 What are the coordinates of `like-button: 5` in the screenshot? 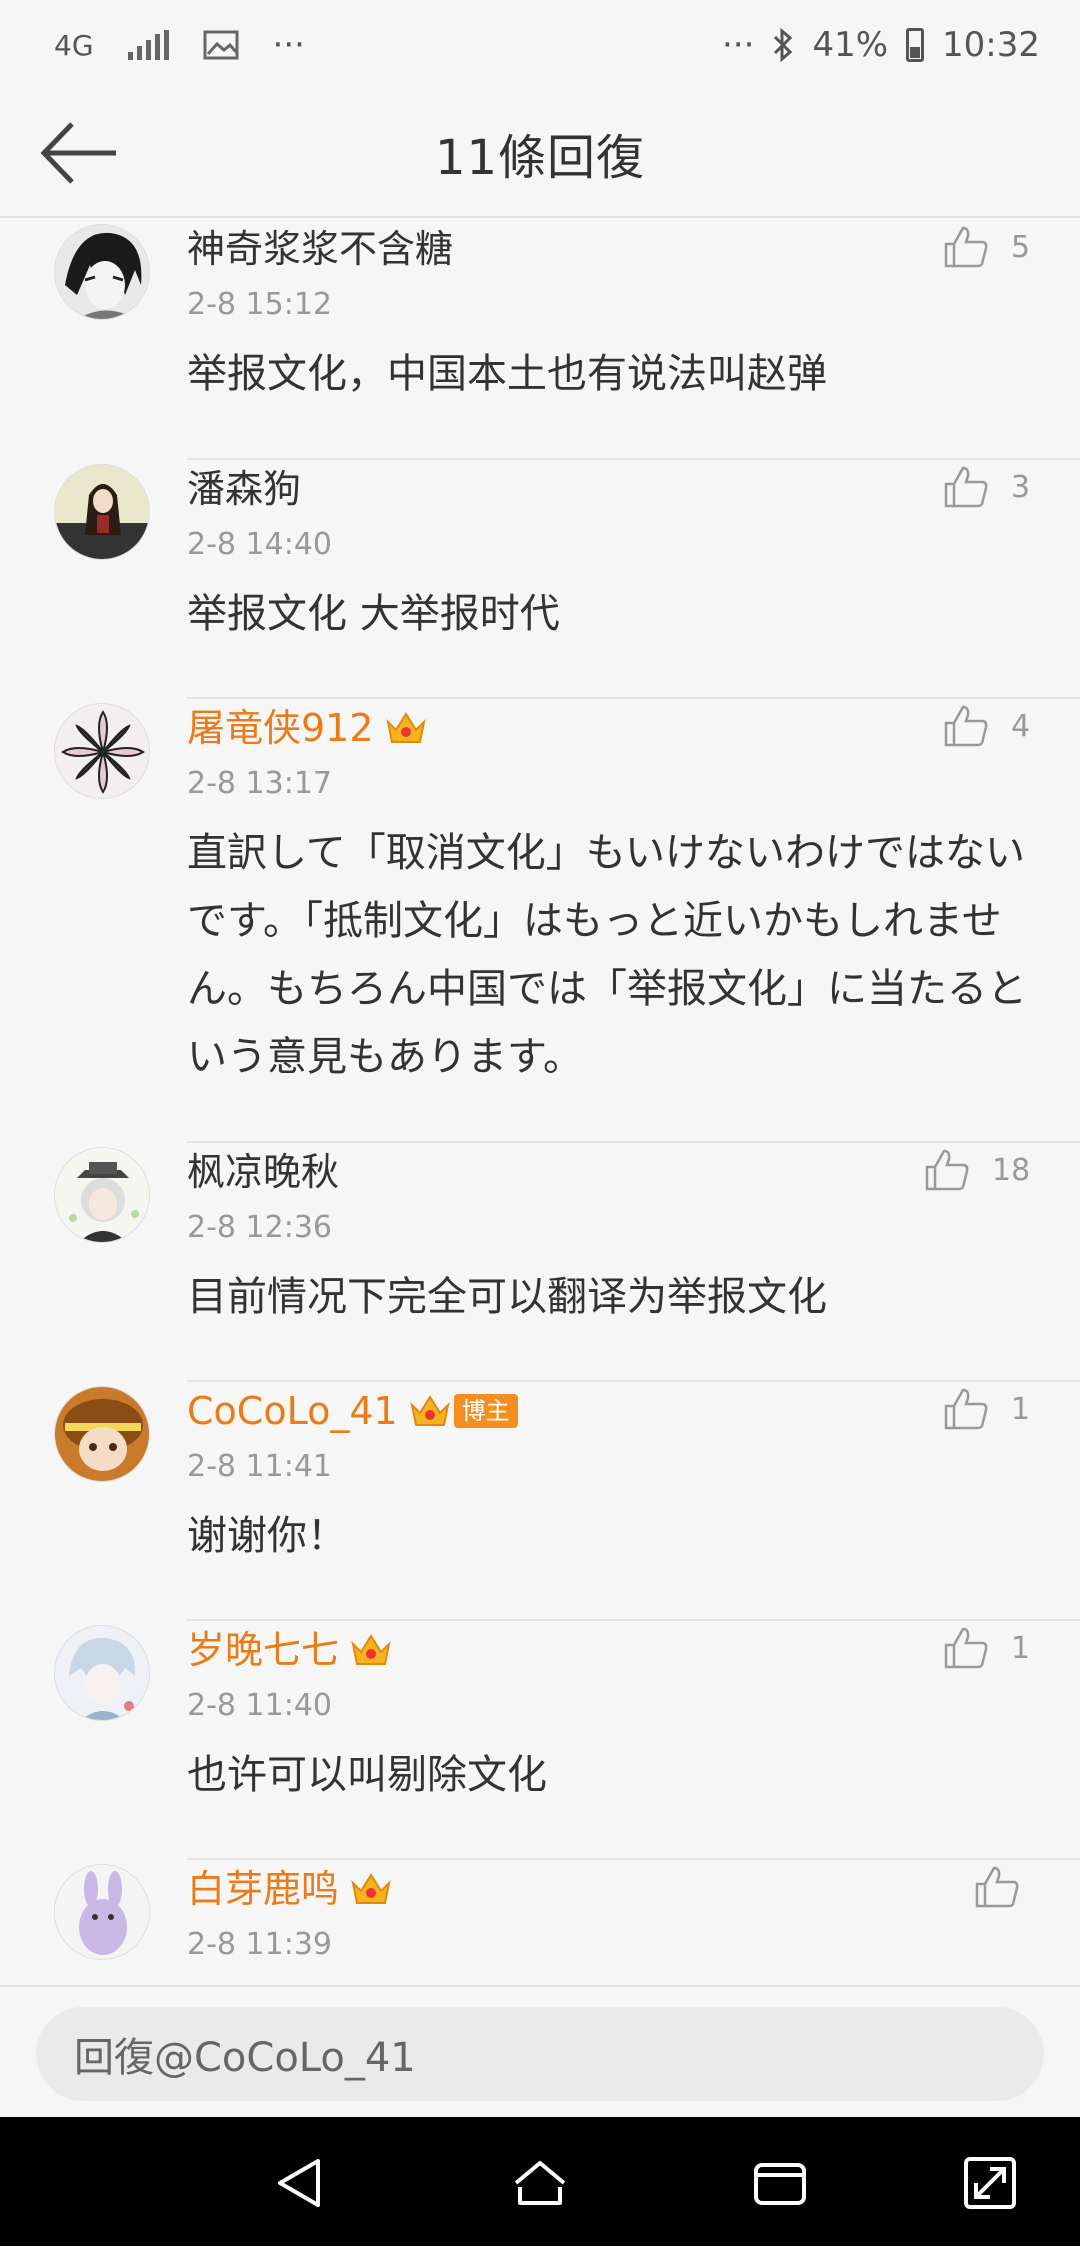 It's located at (986, 247).